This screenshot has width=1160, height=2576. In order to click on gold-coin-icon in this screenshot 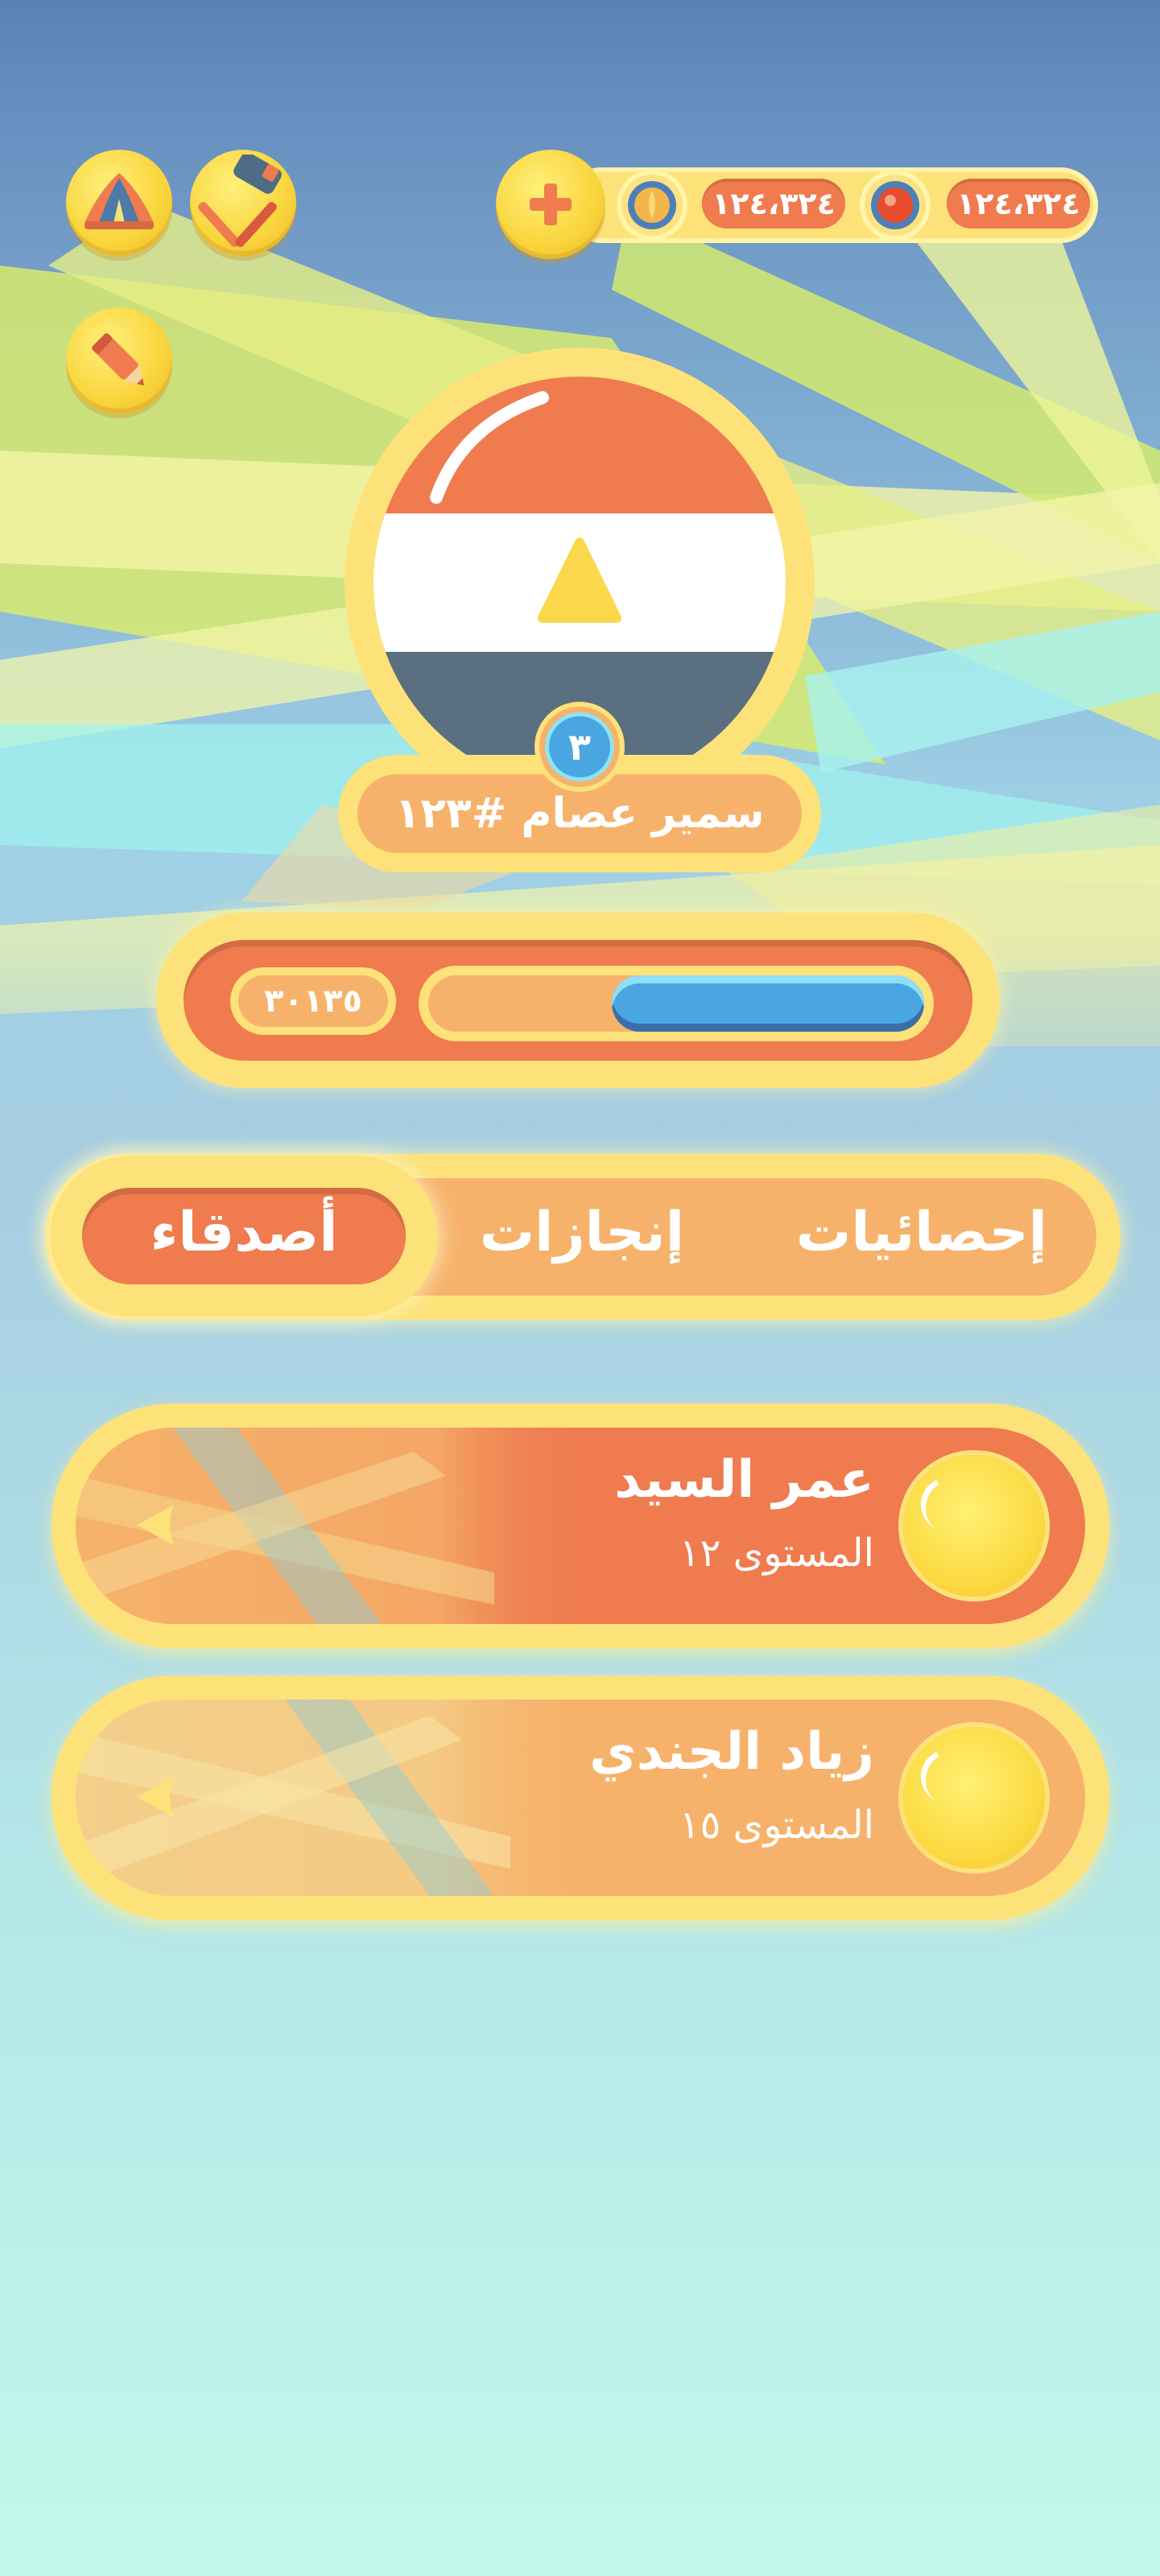, I will do `click(652, 205)`.